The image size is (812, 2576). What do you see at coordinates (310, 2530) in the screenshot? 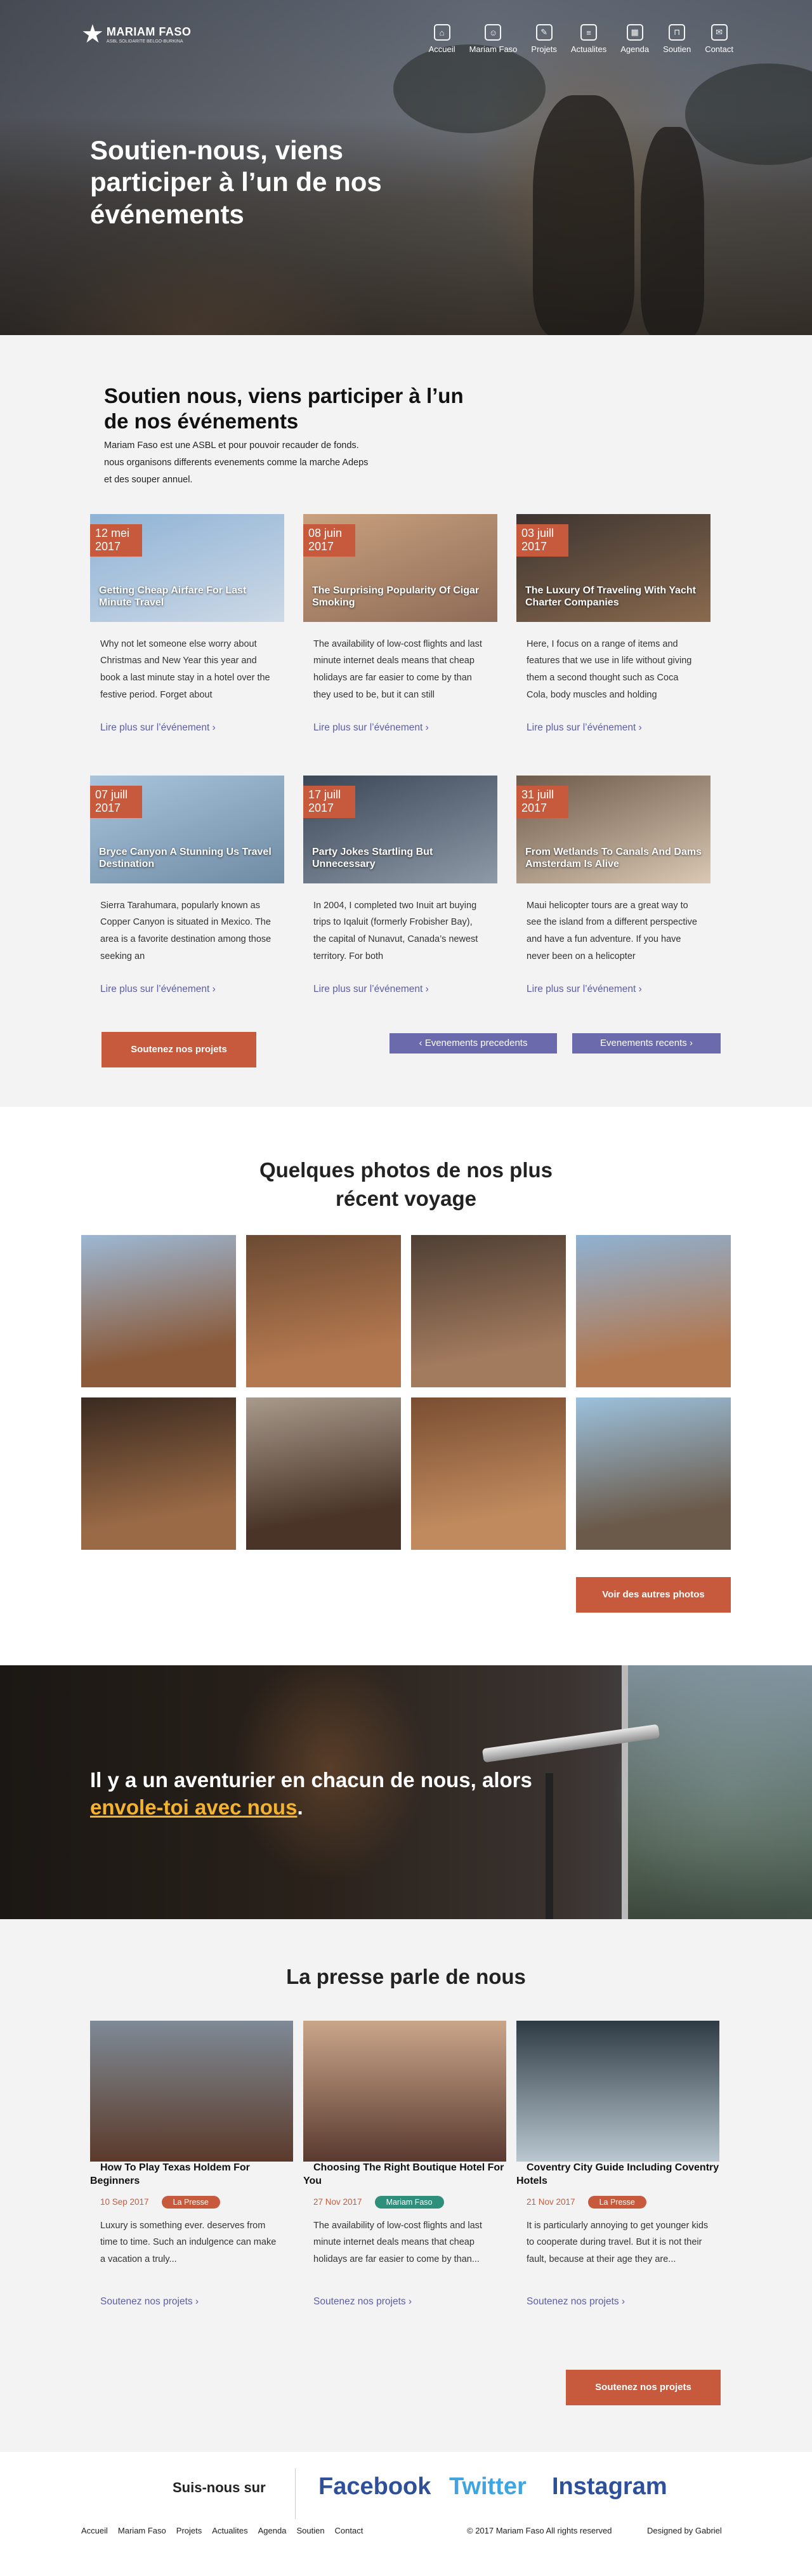
I see `footer-link-soutien: Soutien` at bounding box center [310, 2530].